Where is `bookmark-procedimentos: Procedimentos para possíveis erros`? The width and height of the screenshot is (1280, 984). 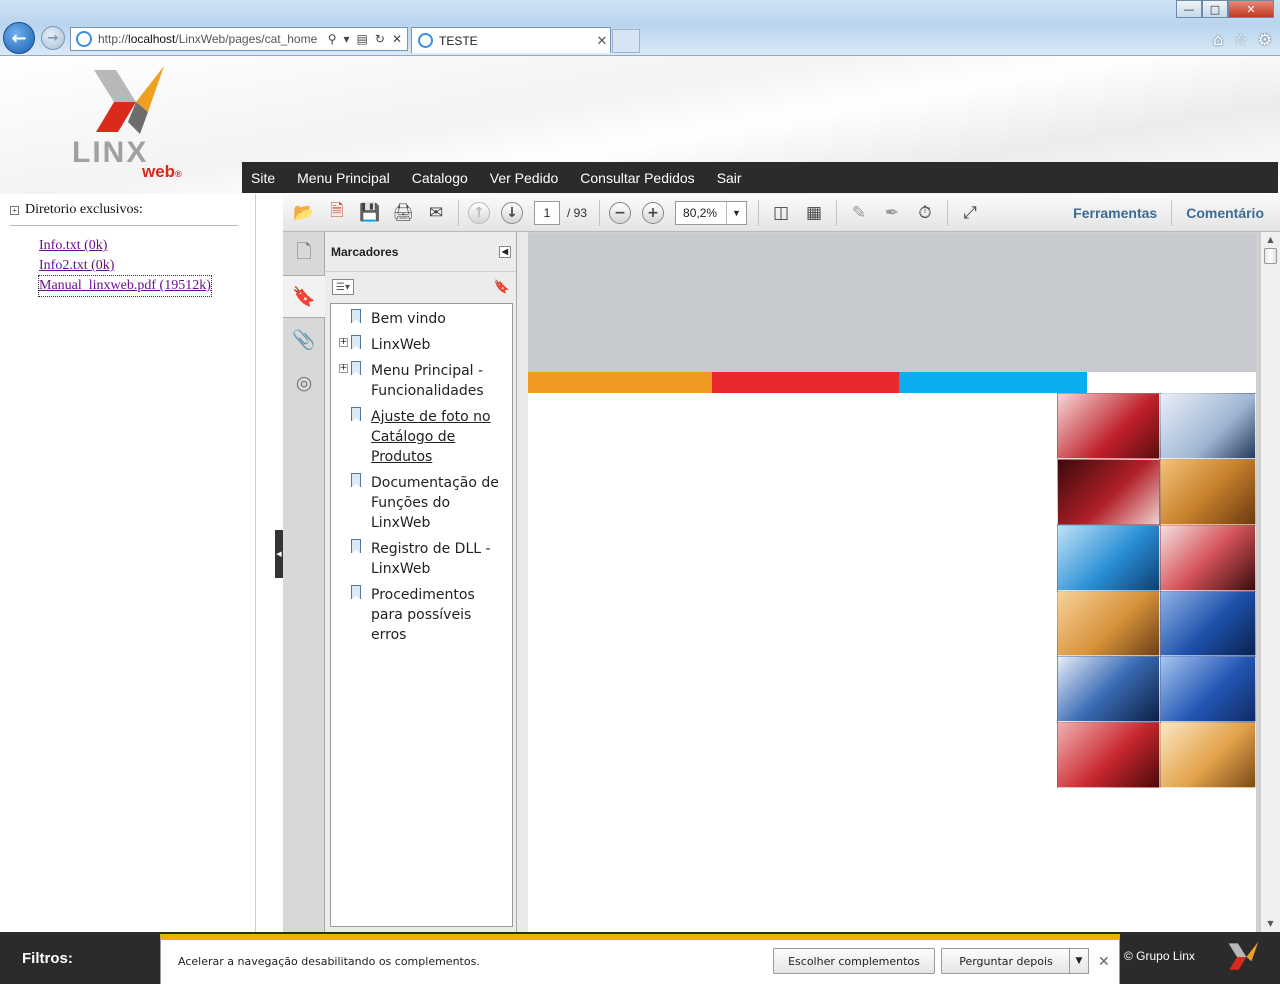
bookmark-procedimentos: Procedimentos para possíveis erros is located at coordinates (421, 615).